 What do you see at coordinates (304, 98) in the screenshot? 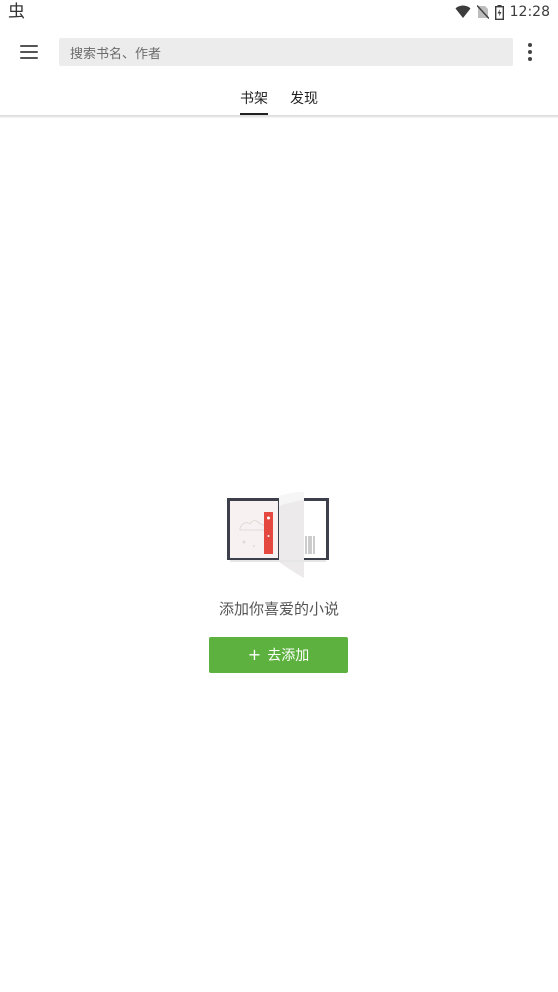
I see `tab-discover: 发现` at bounding box center [304, 98].